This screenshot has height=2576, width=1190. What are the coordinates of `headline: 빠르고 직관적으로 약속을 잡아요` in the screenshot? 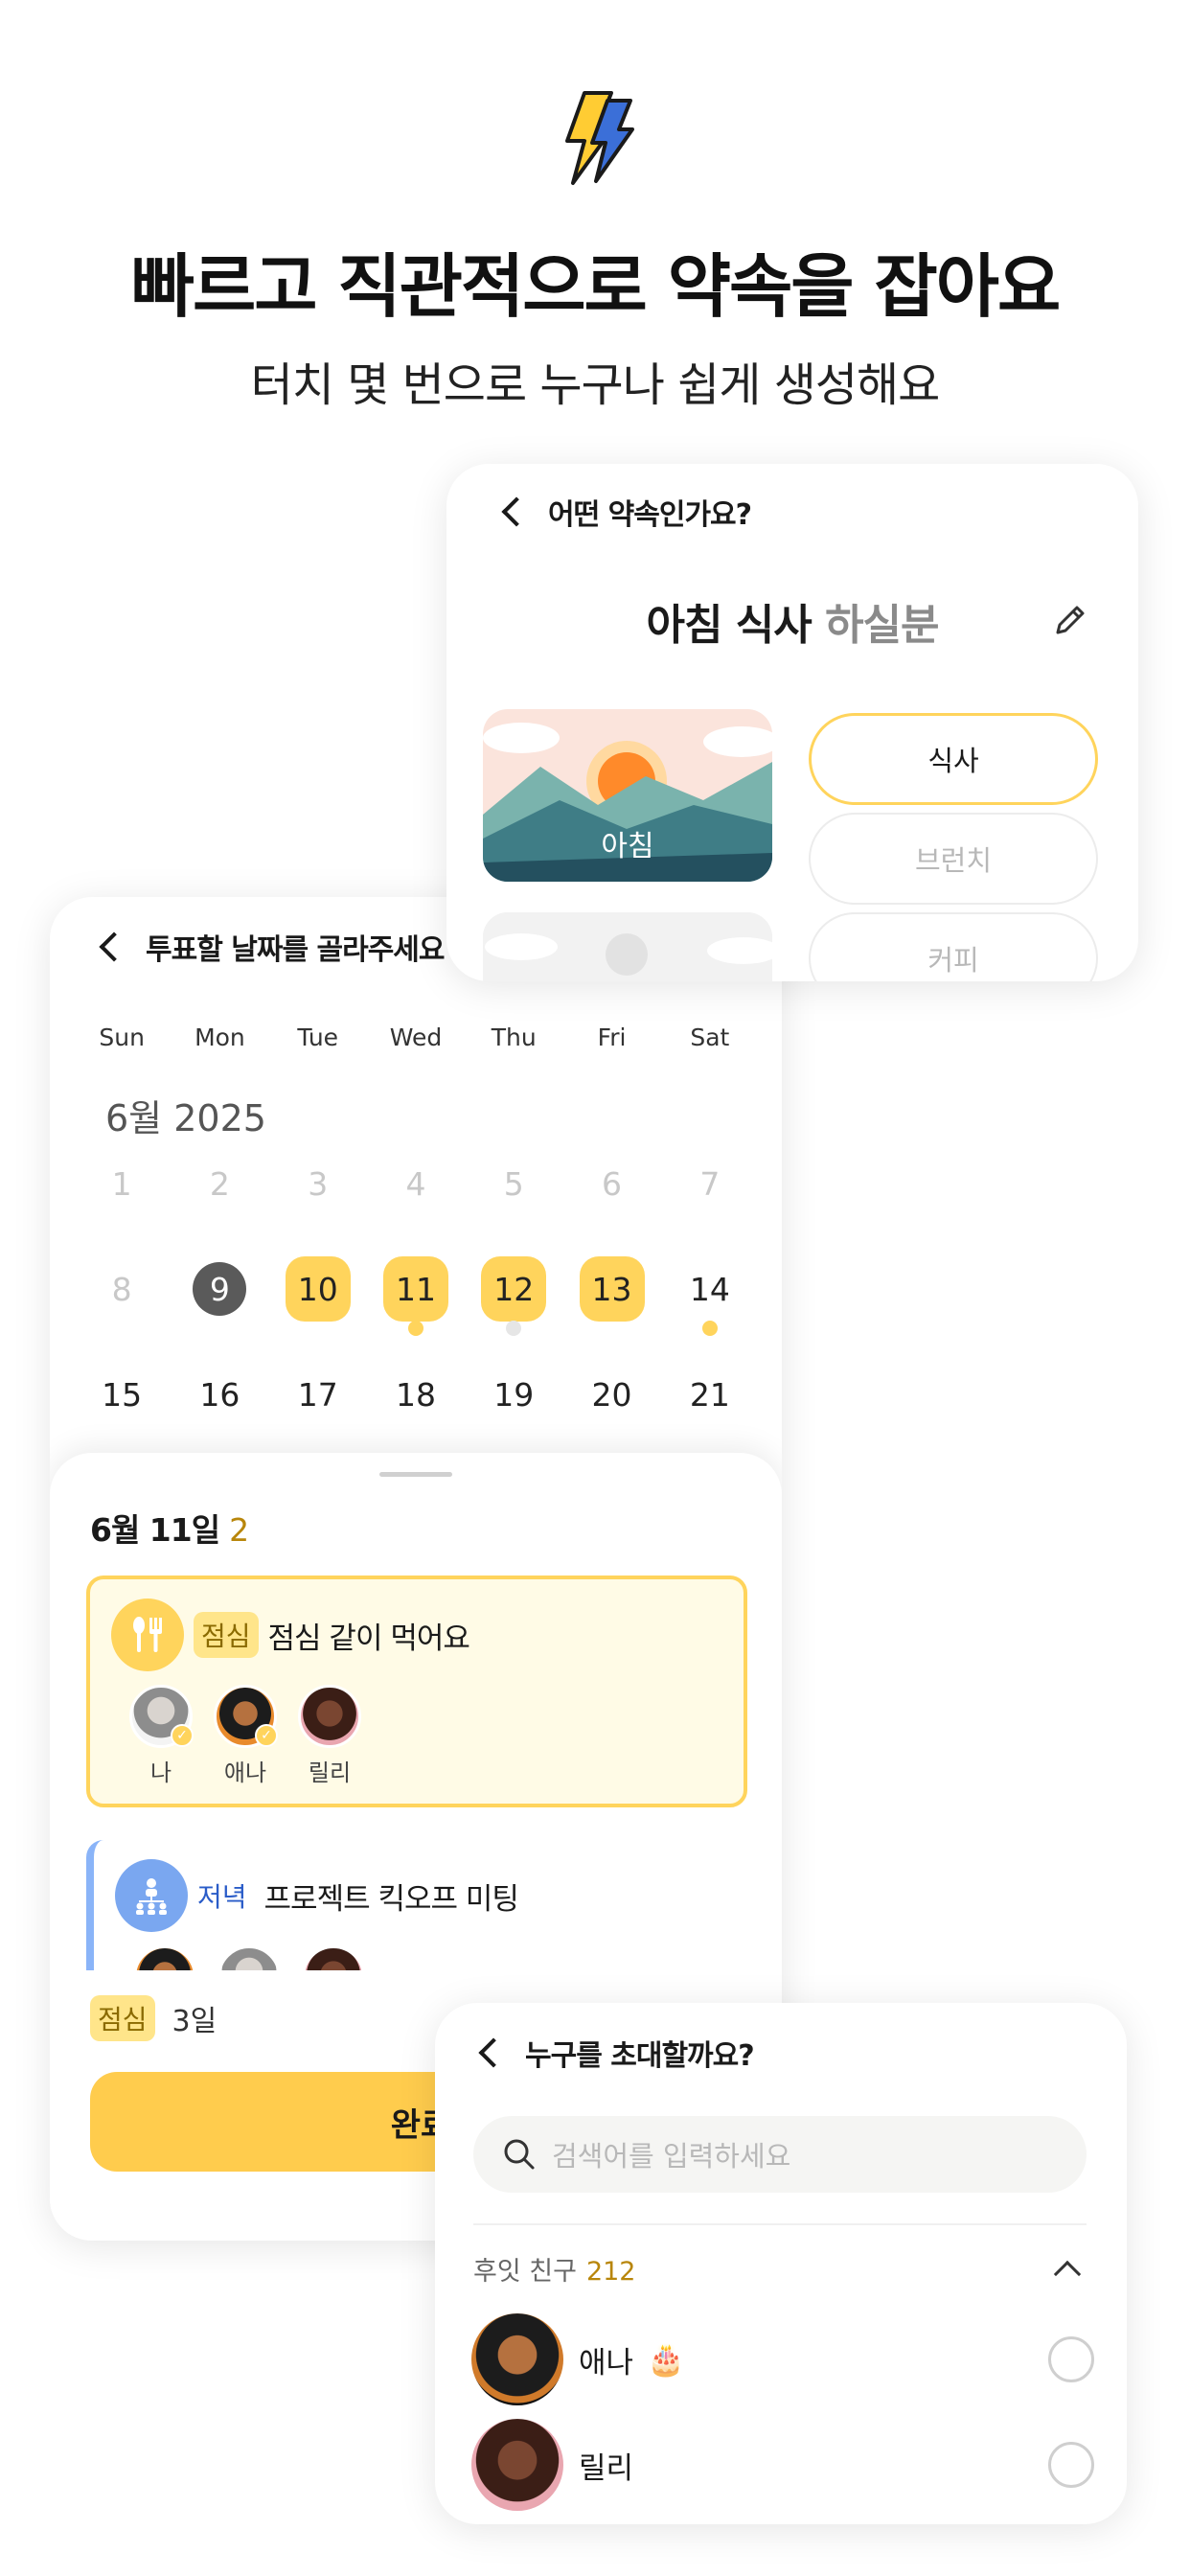 It's located at (596, 286).